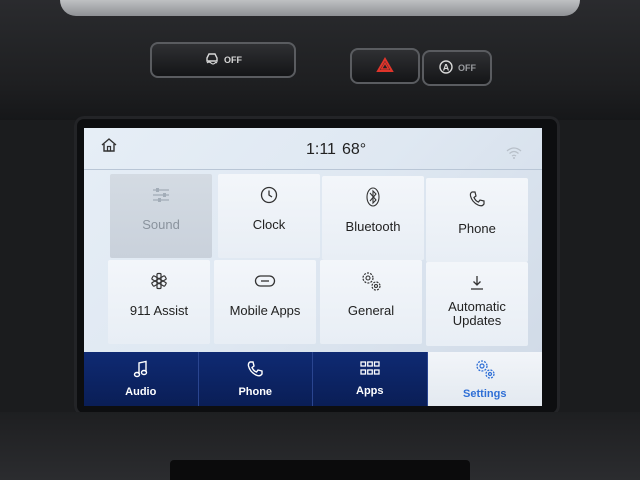 This screenshot has height=480, width=640. Describe the element at coordinates (477, 228) in the screenshot. I see `tile-label: Phone` at that location.